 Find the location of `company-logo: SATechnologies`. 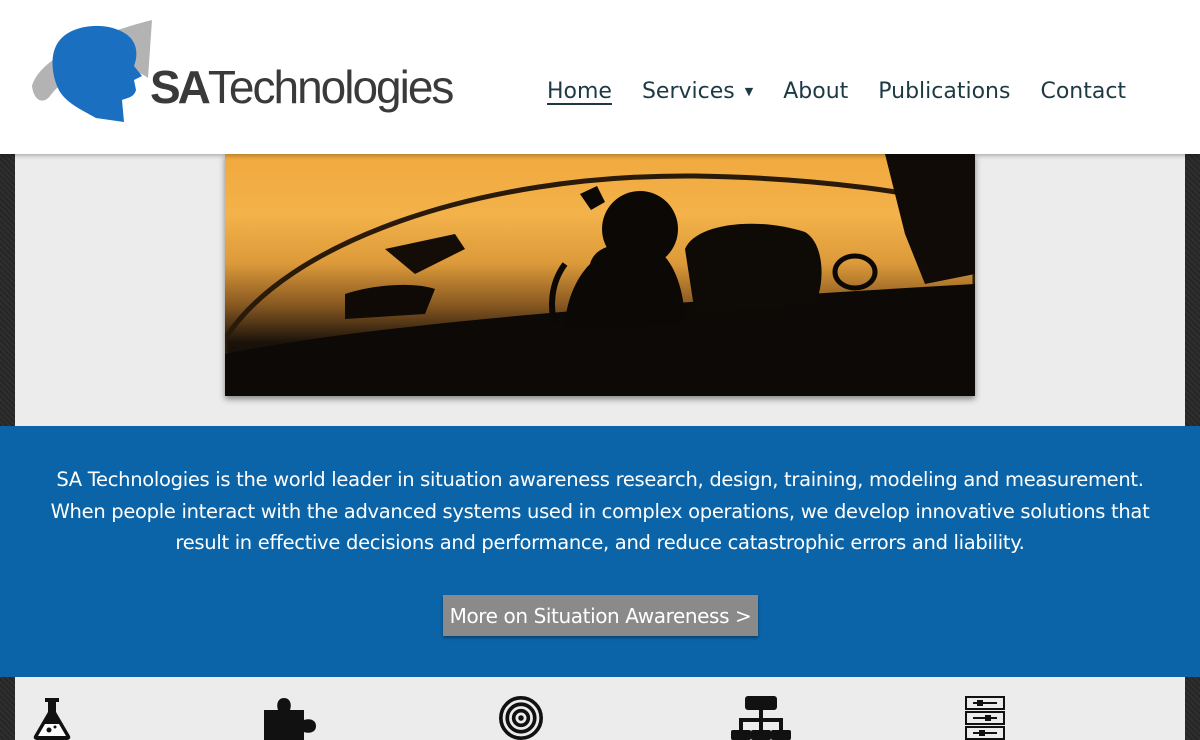

company-logo: SATechnologies is located at coordinates (242, 73).